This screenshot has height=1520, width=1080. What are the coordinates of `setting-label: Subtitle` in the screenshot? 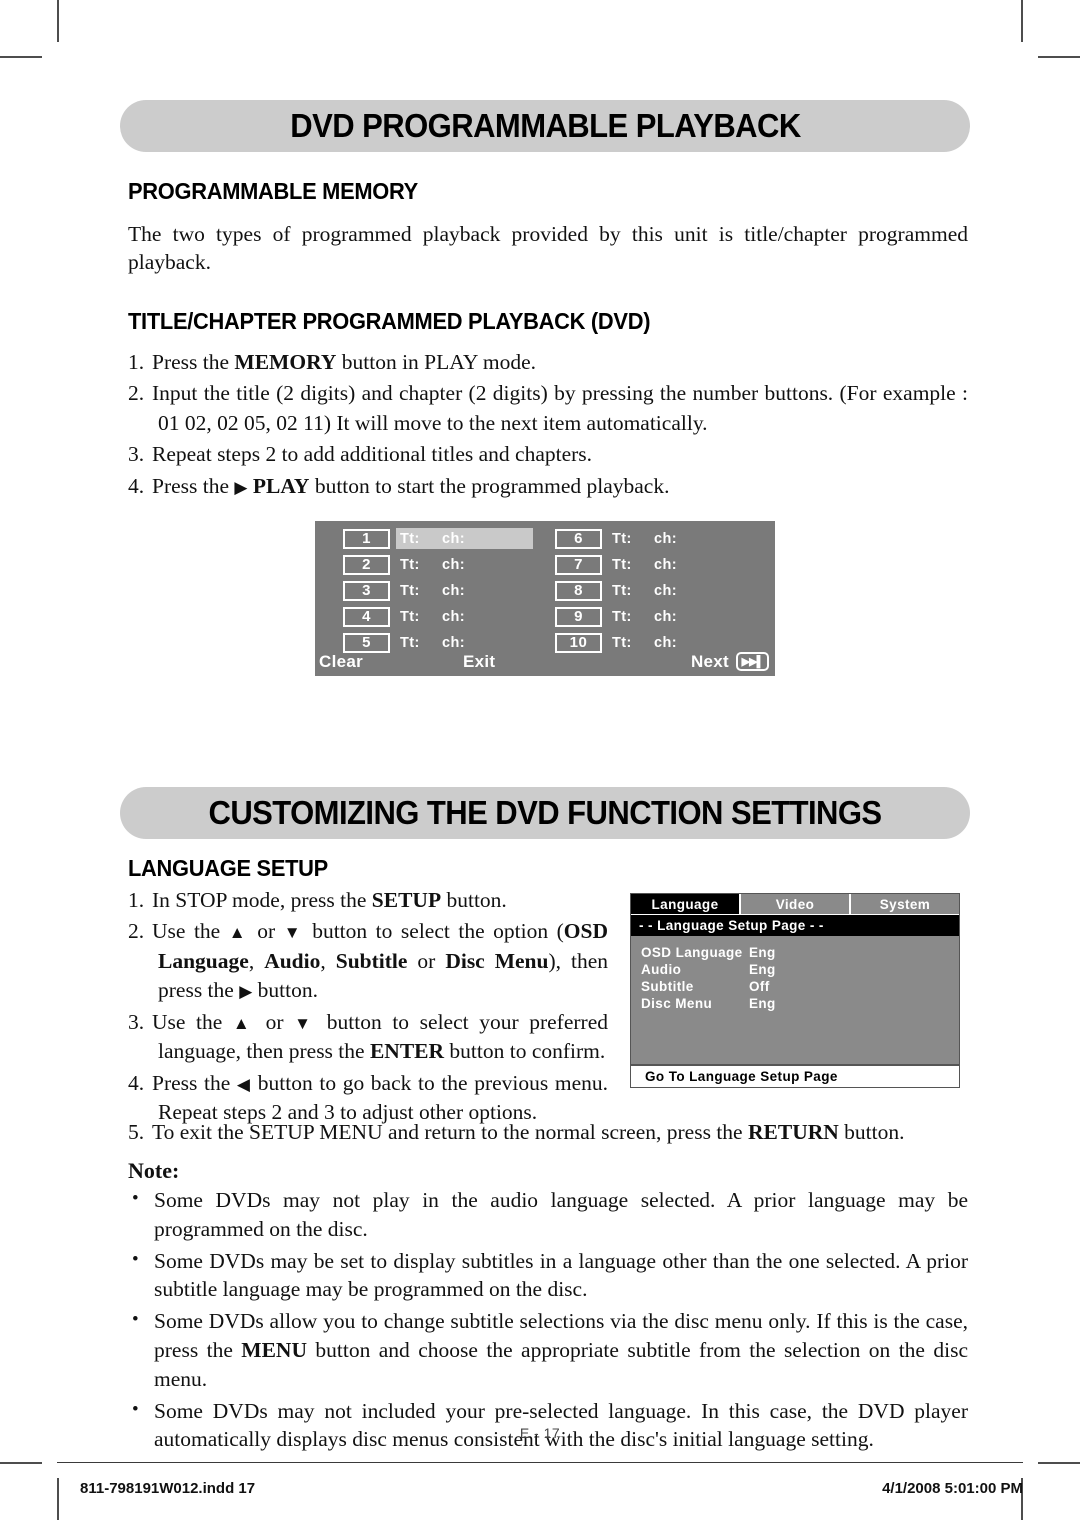 It's located at (667, 986).